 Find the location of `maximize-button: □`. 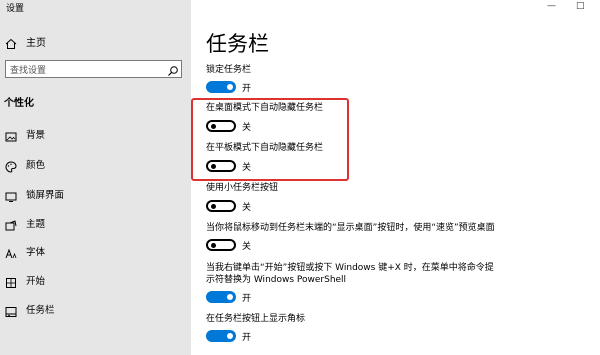

maximize-button: □ is located at coordinates (580, 6).